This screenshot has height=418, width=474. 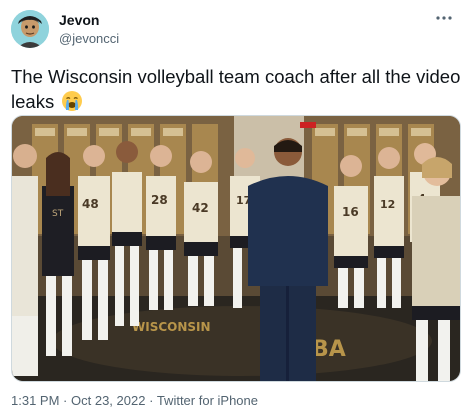 I want to click on cartoon-avatar-icon, so click(x=30, y=29).